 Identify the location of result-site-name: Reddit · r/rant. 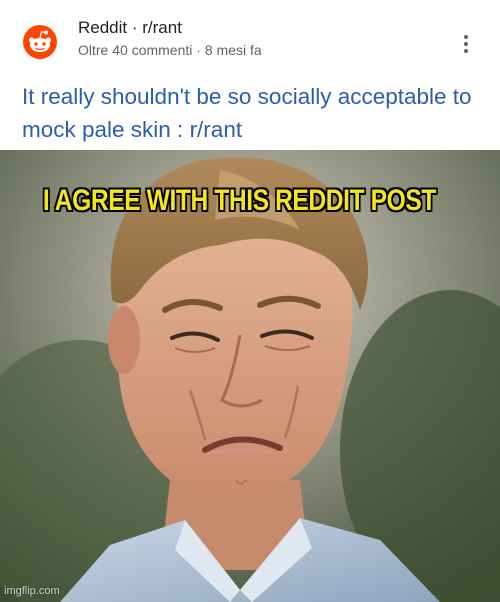
(130, 27).